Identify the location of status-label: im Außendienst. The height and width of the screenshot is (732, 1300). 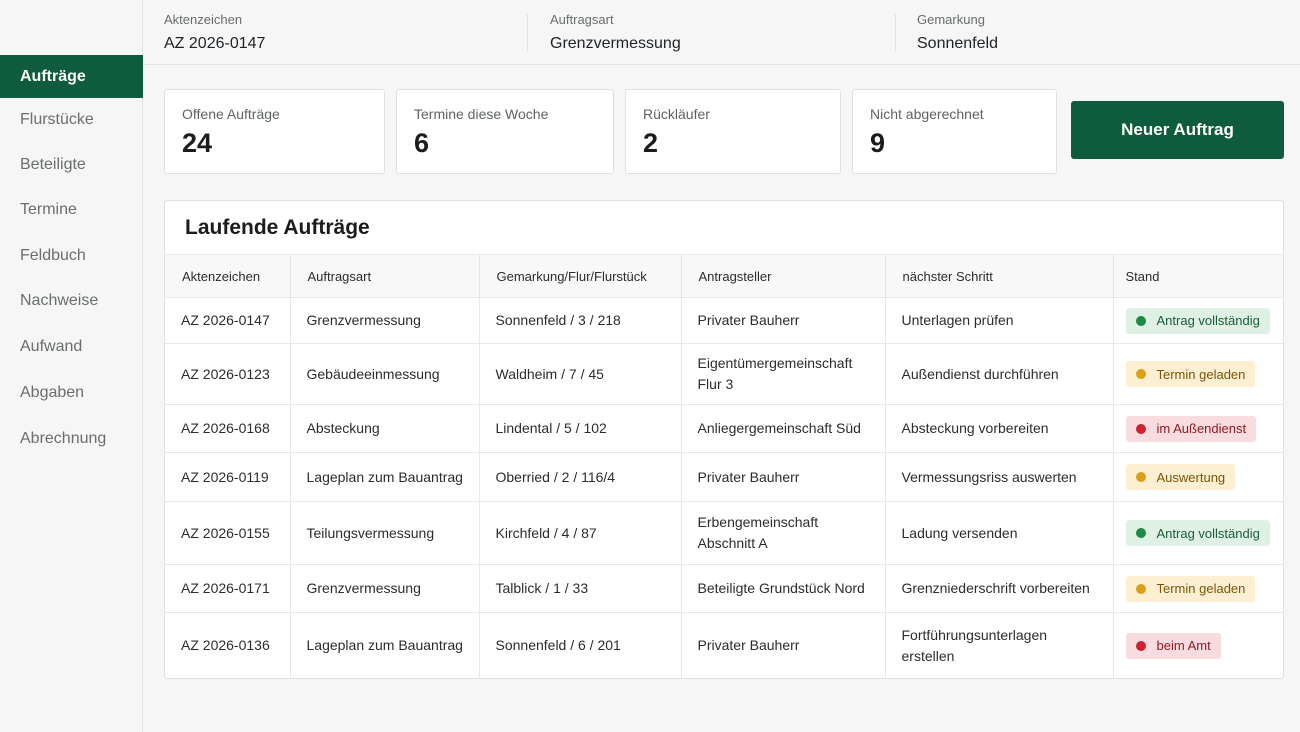
(1201, 428).